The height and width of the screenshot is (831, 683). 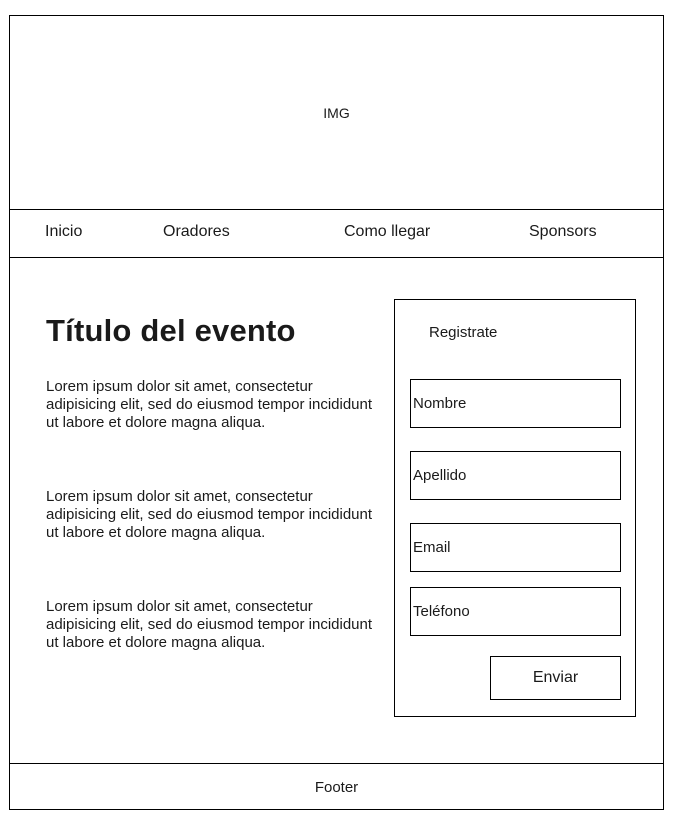 I want to click on telefono-field, so click(x=515, y=611).